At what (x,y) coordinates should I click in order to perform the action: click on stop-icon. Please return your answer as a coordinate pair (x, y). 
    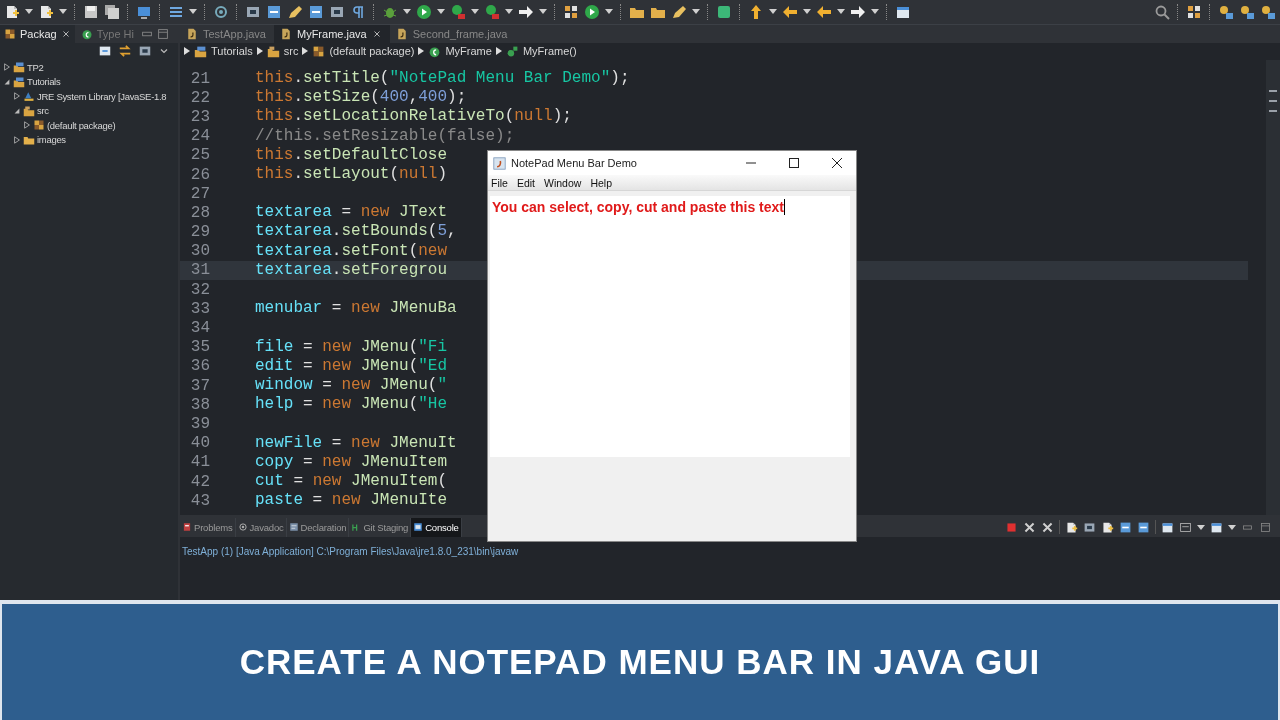
    Looking at the image, I should click on (1011, 527).